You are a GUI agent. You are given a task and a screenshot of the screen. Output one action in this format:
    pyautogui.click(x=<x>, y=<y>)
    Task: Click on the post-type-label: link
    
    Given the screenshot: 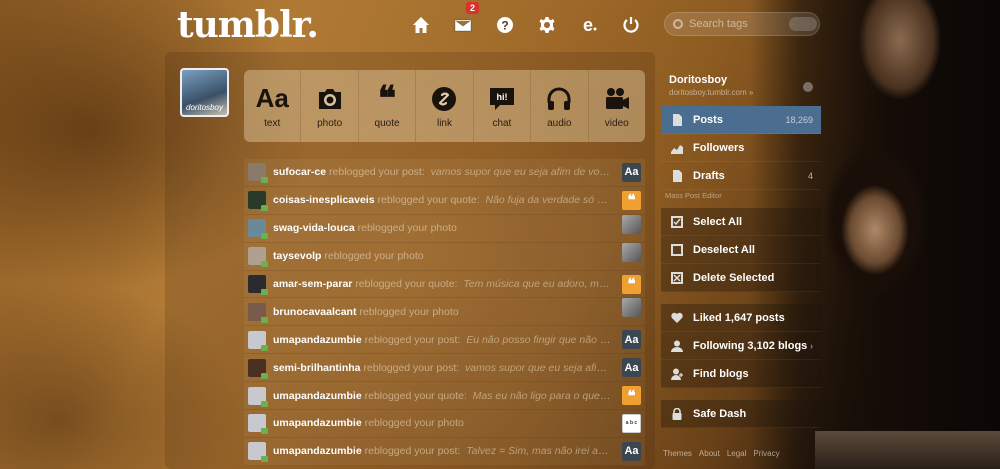 What is the action you would take?
    pyautogui.click(x=444, y=123)
    